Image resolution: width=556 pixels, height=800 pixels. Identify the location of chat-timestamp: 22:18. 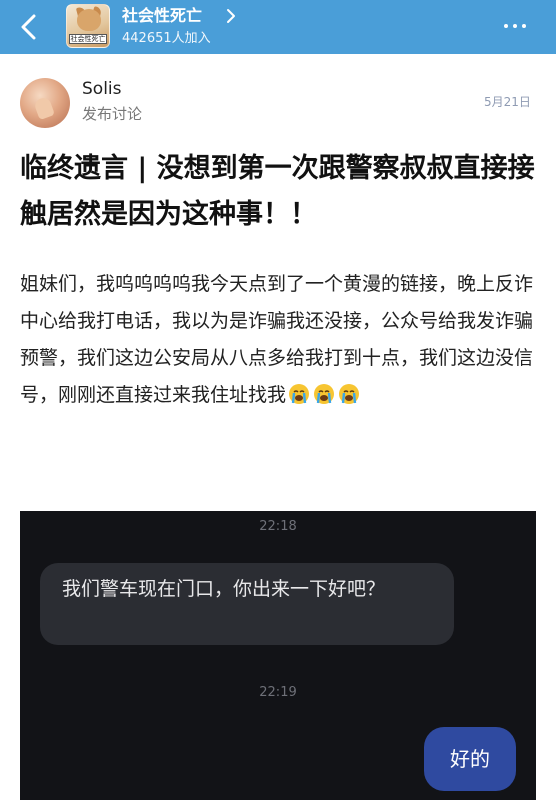
(278, 526).